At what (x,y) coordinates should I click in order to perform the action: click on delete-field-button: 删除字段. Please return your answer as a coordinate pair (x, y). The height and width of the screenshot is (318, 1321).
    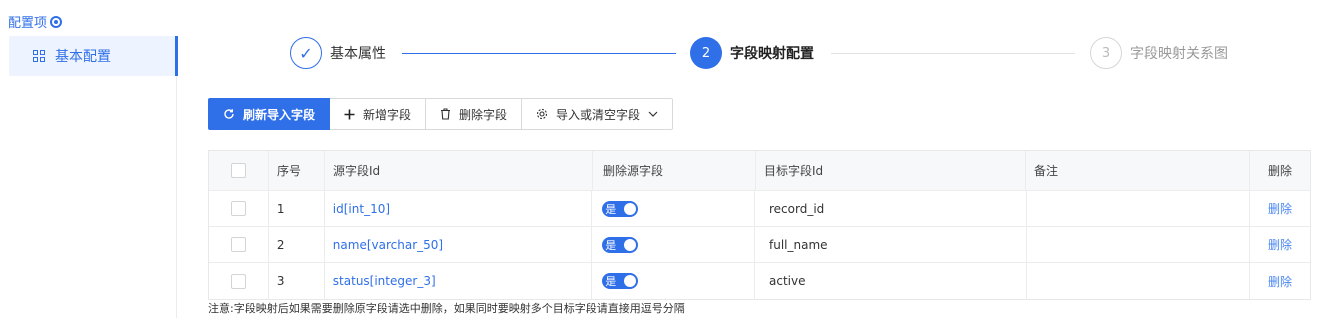
    Looking at the image, I should click on (474, 114).